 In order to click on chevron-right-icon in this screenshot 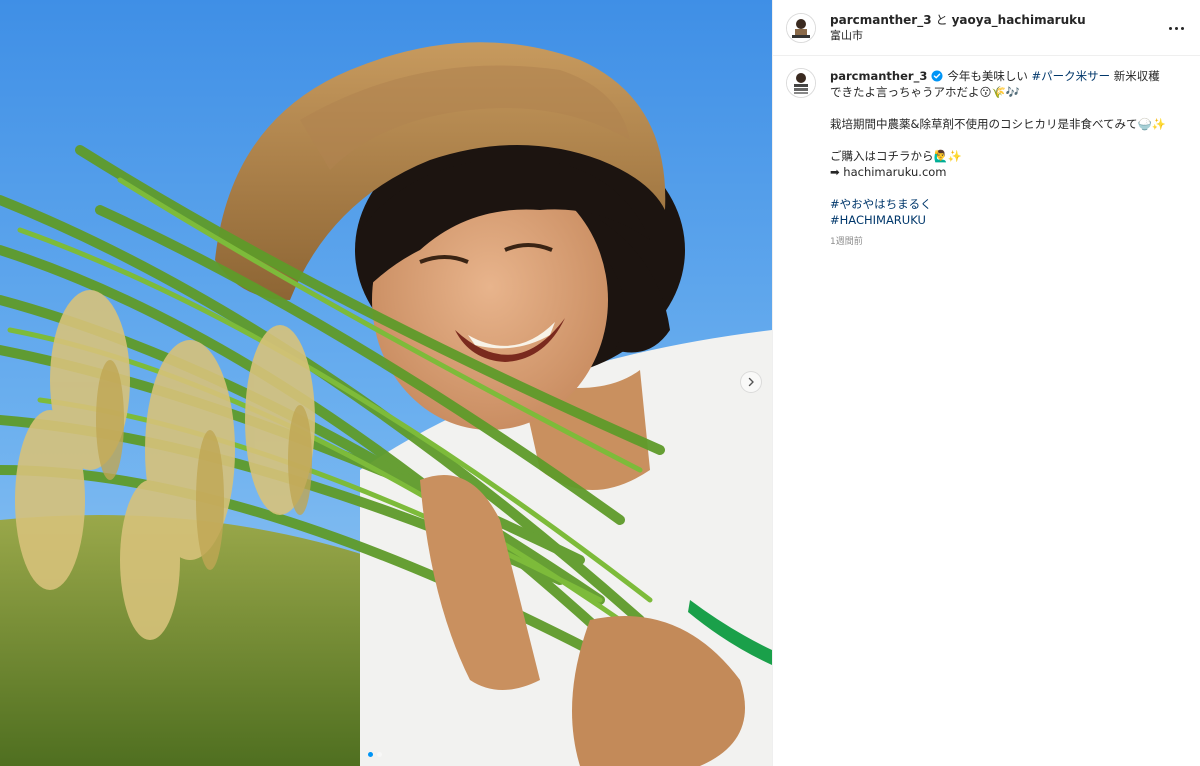, I will do `click(751, 382)`.